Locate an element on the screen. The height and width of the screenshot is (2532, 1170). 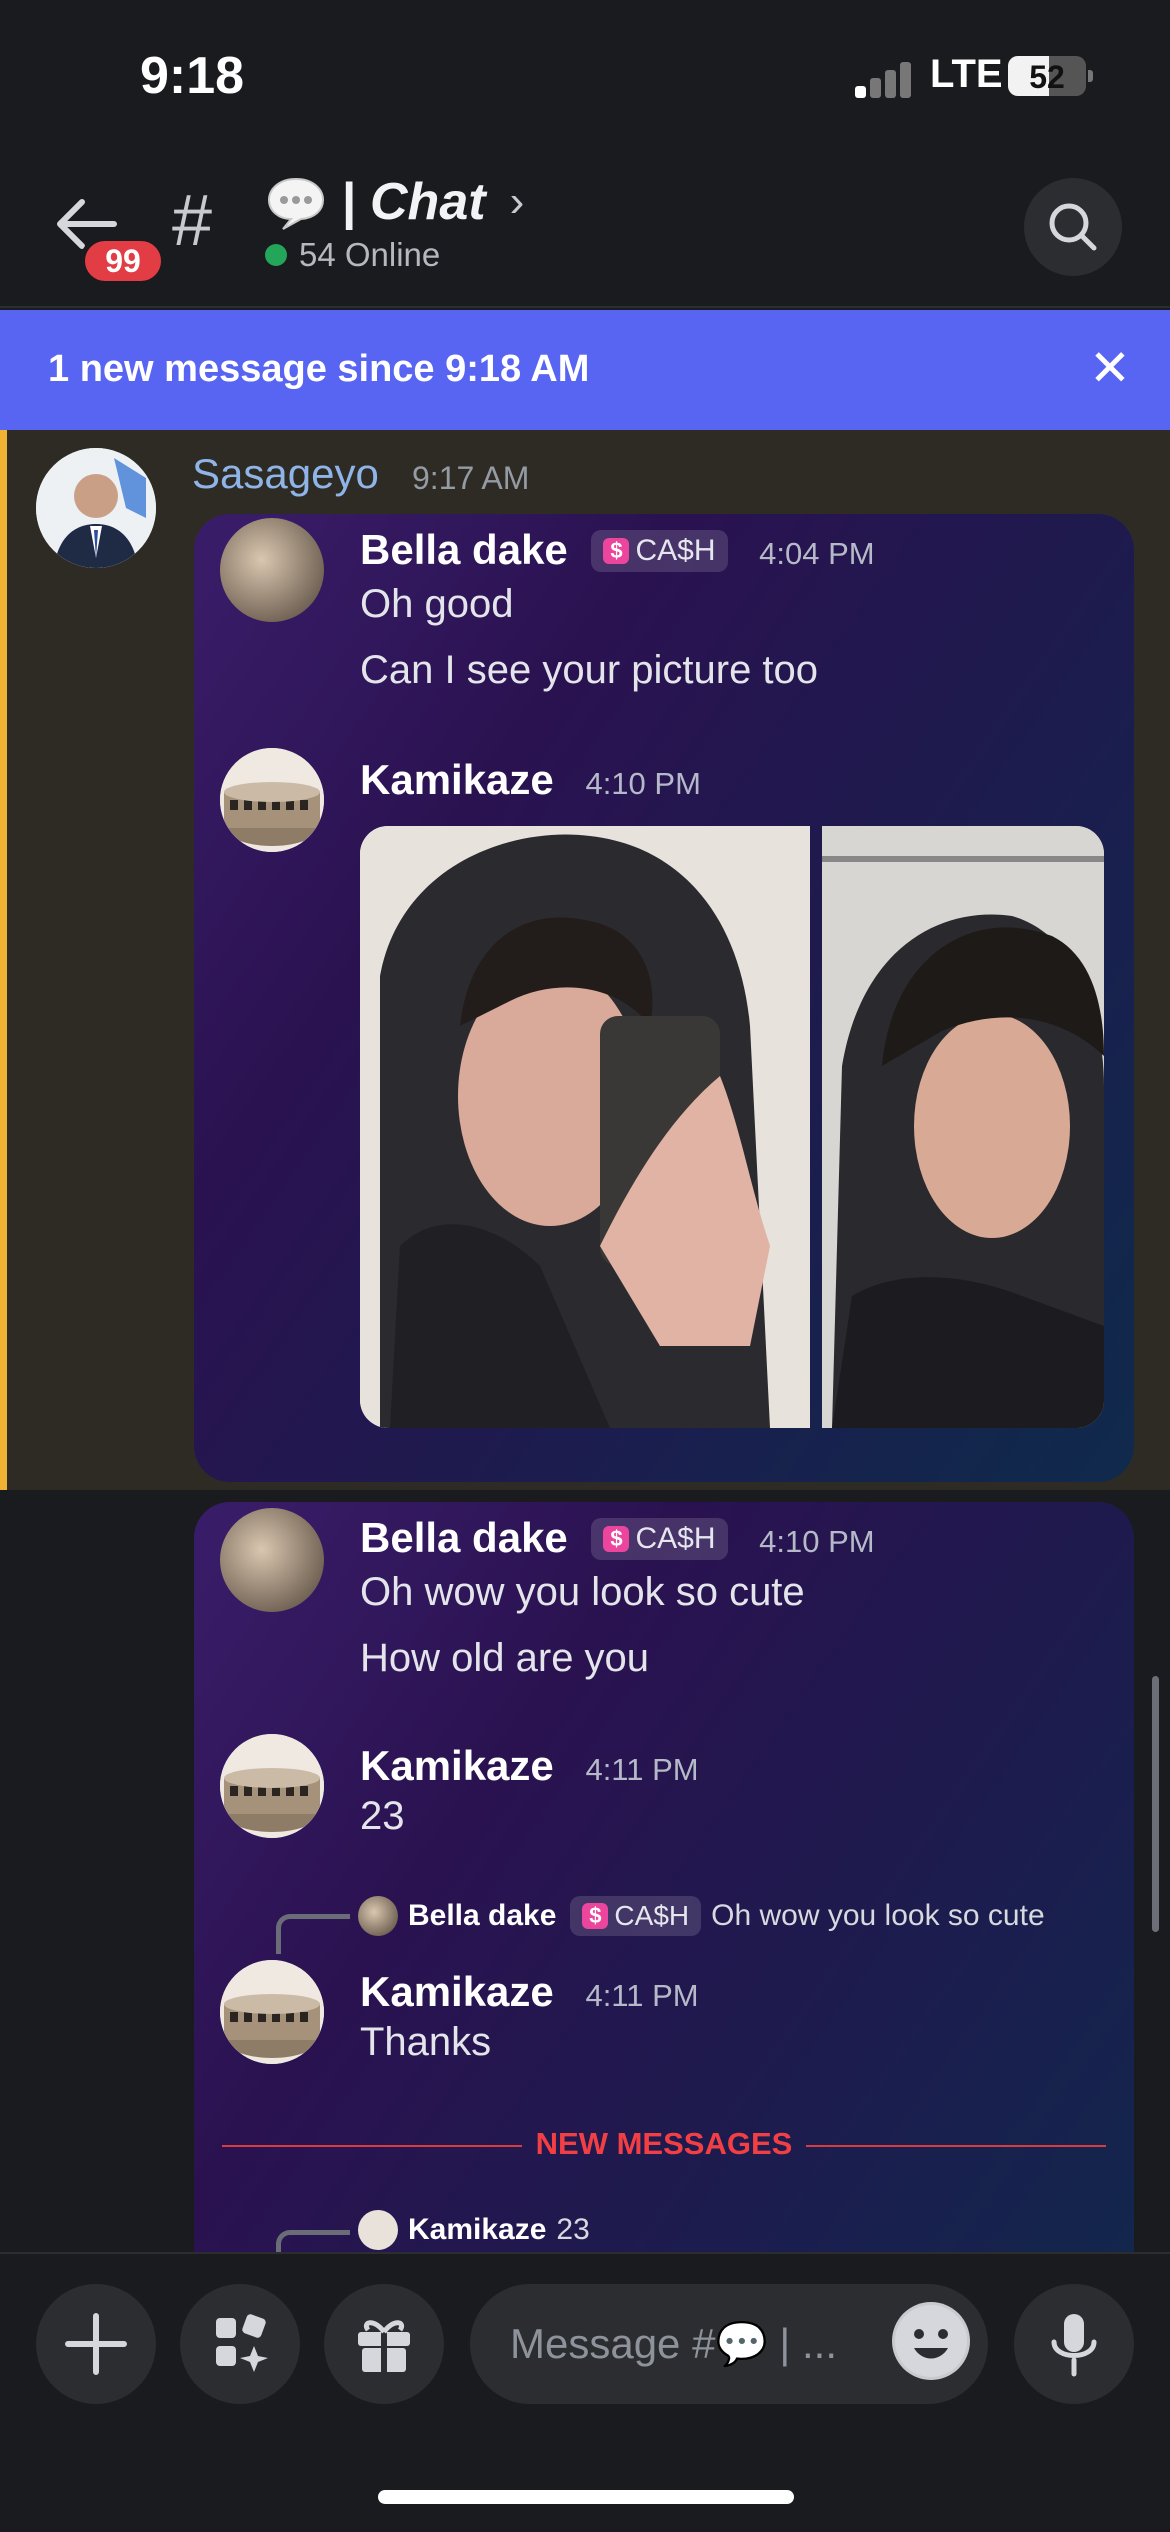
emoji-button is located at coordinates (931, 2341).